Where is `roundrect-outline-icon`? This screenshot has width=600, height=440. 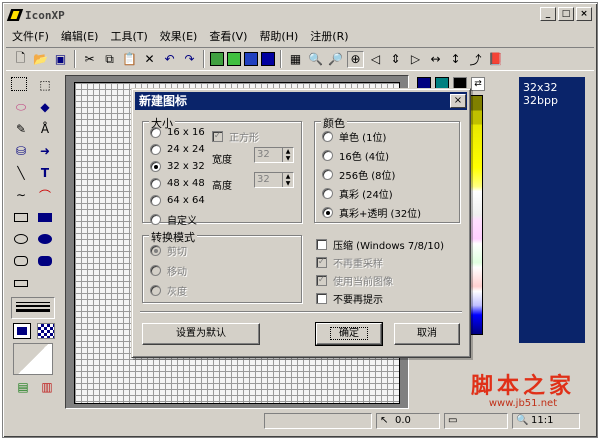 roundrect-outline-icon is located at coordinates (21, 261).